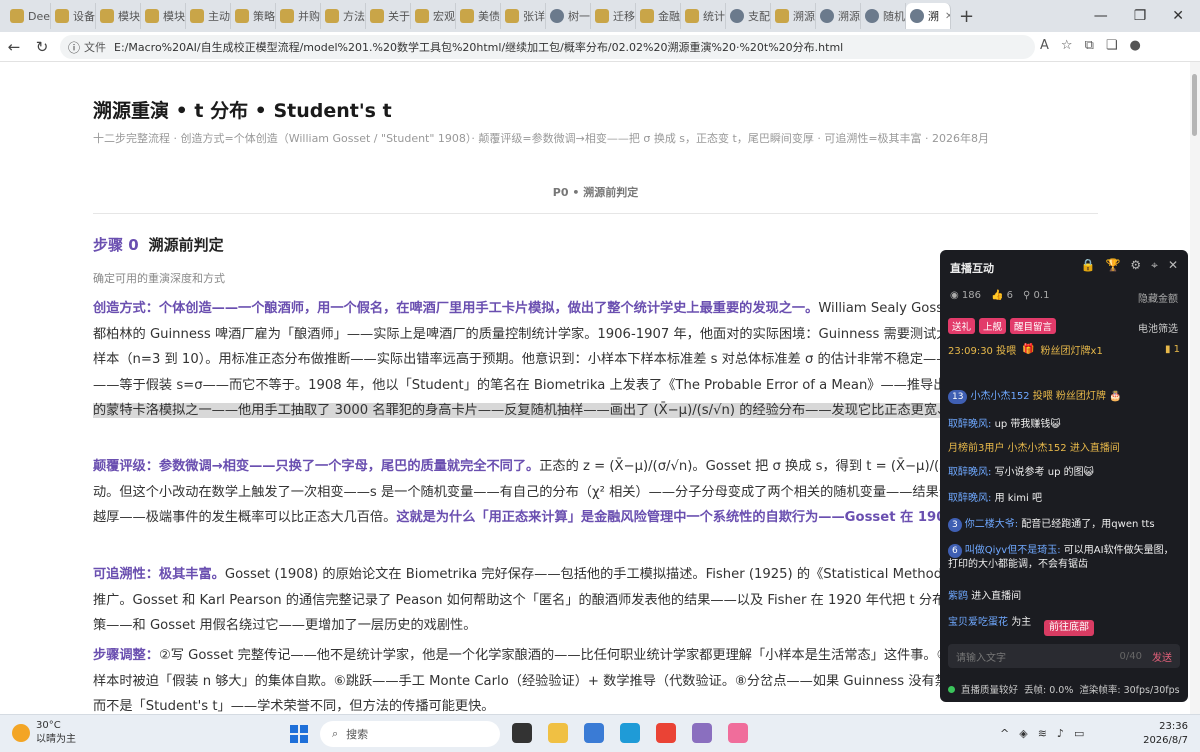 Image resolution: width=1200 pixels, height=752 pixels. What do you see at coordinates (242, 111) in the screenshot?
I see `page-title: 溯源重演 • t 分布 • Student's t` at bounding box center [242, 111].